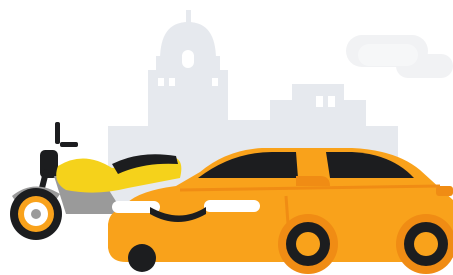 The width and height of the screenshot is (453, 275). What do you see at coordinates (399, 56) in the screenshot?
I see `cloud-icon` at bounding box center [399, 56].